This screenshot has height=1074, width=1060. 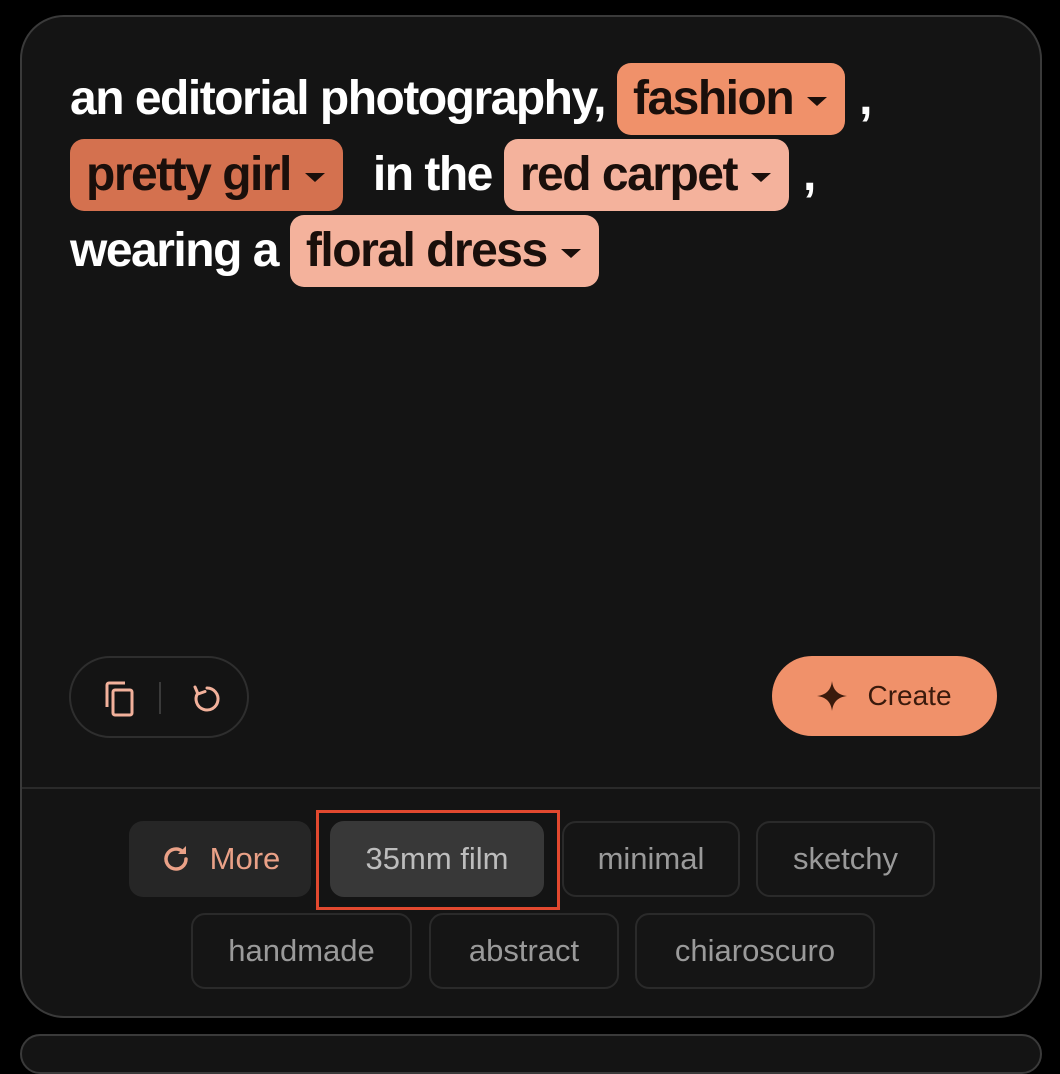 I want to click on more-button: More, so click(x=220, y=859).